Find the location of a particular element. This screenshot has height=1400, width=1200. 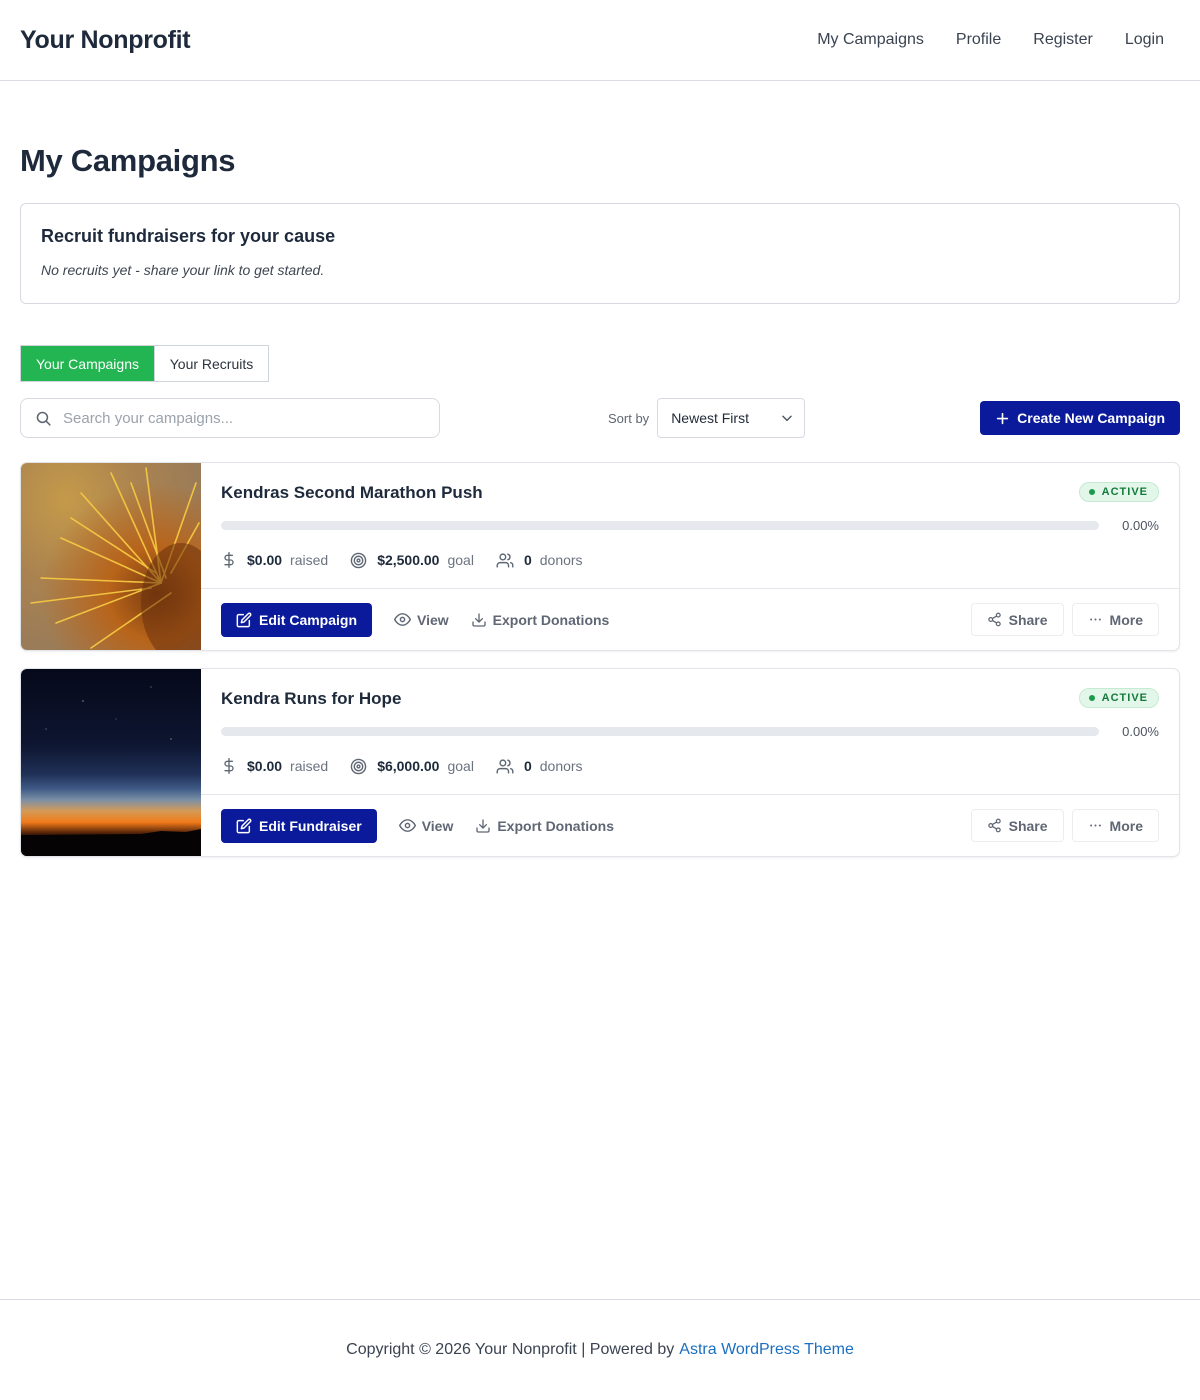

sort-select: Newest First is located at coordinates (731, 418).